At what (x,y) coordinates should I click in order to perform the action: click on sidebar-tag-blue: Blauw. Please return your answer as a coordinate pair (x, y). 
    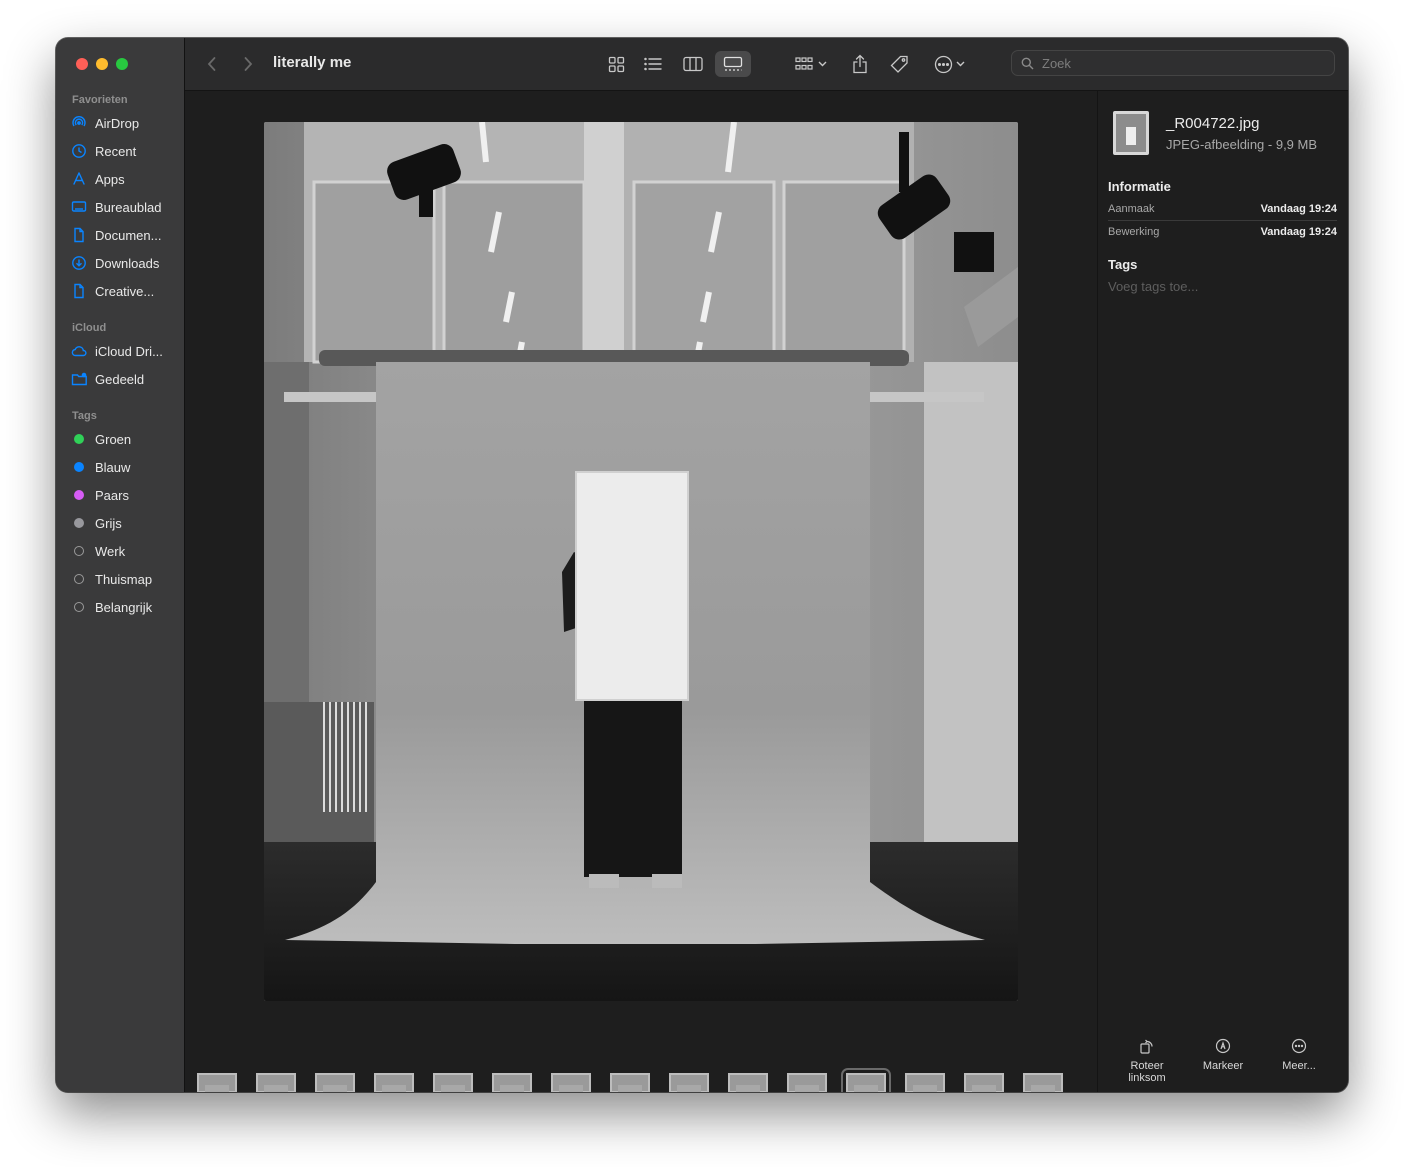
    Looking at the image, I should click on (125, 467).